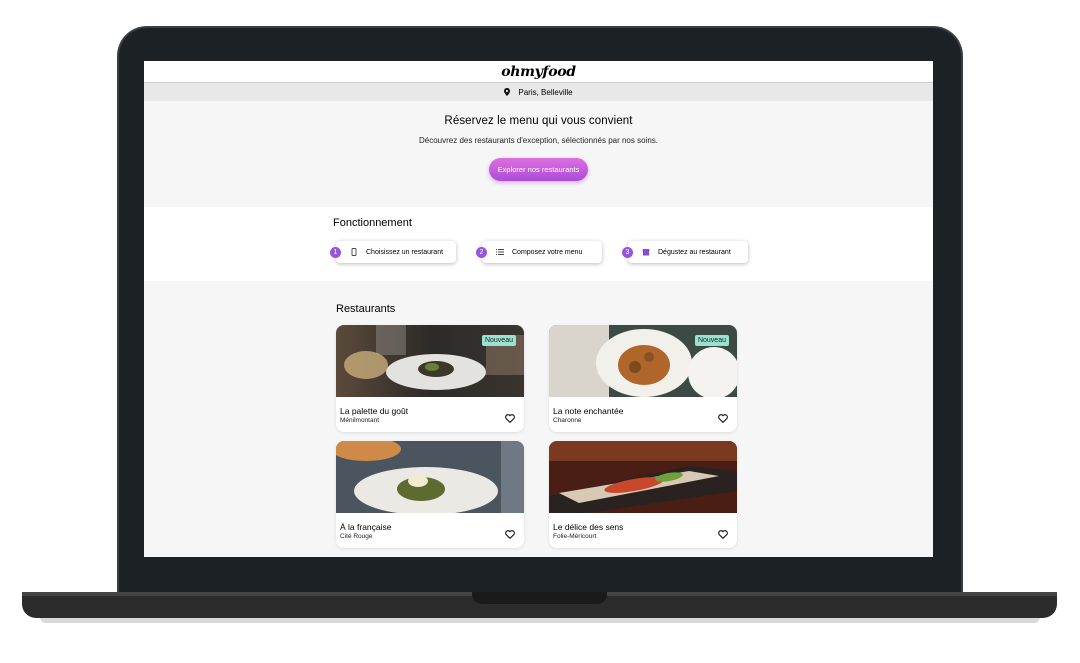 The image size is (1080, 663). I want to click on step-card: Composez votre menu, so click(542, 252).